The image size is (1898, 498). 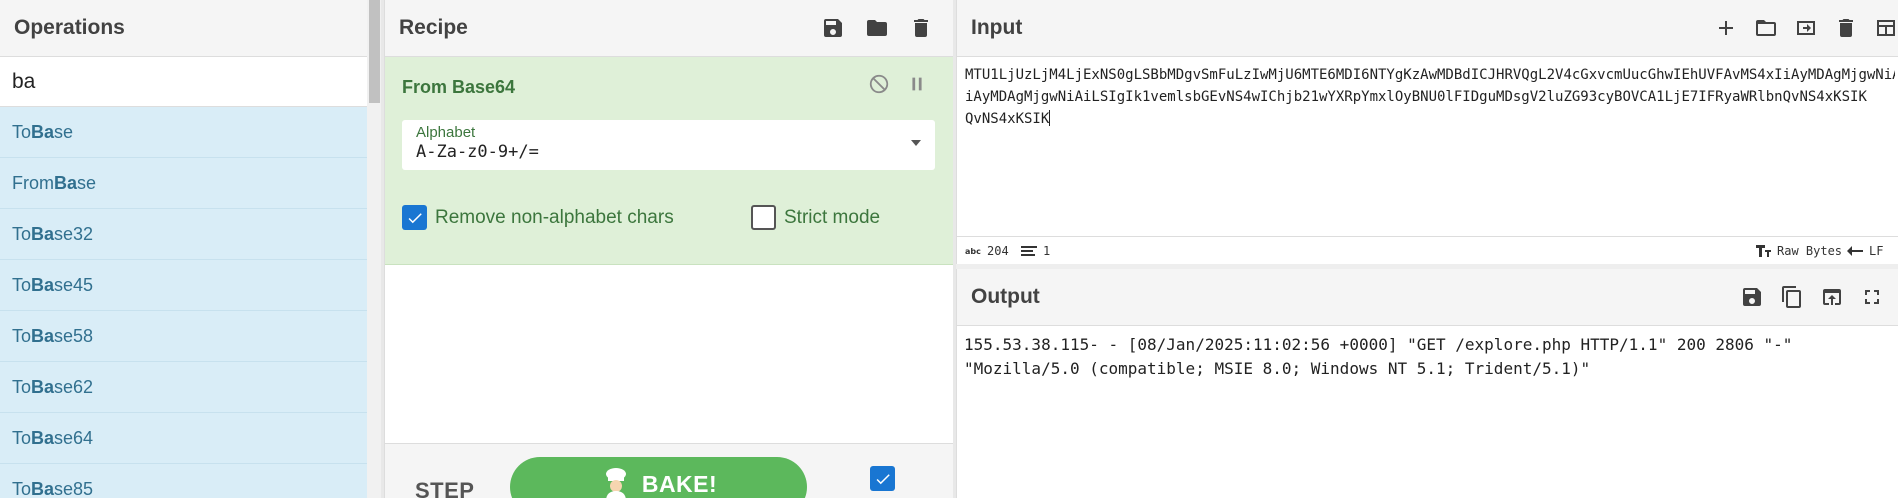 I want to click on bake-button: BAKE!, so click(x=658, y=477).